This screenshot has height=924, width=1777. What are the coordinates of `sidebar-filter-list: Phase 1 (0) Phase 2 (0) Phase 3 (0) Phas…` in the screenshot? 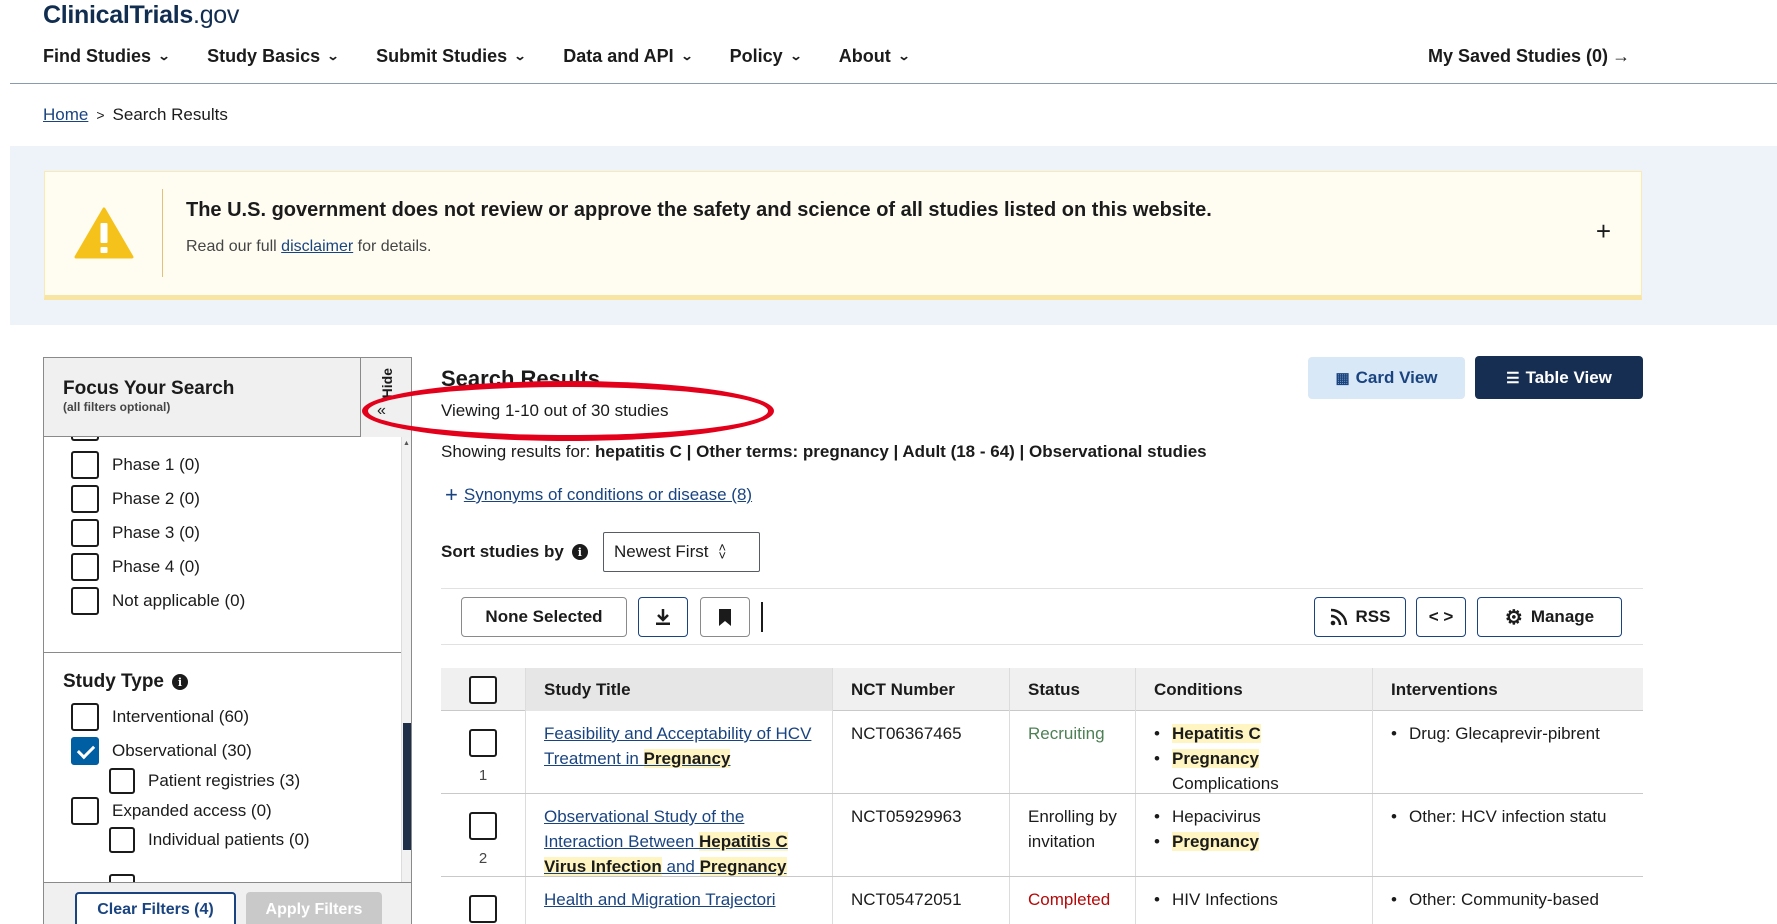 It's located at (222, 659).